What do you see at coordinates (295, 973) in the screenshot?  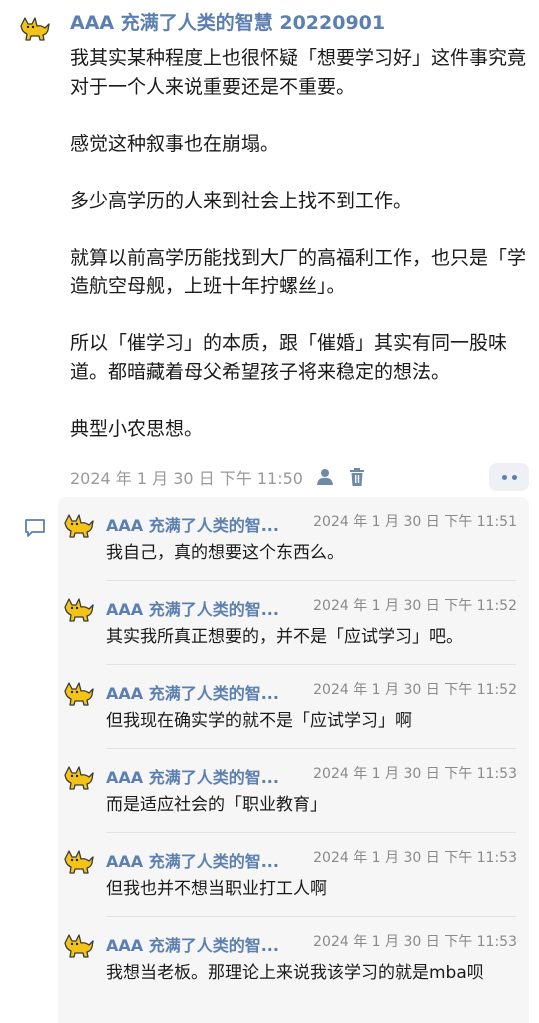 I see `comment-text: 我想当老板。那理论上来说我该学习的就是mba呗` at bounding box center [295, 973].